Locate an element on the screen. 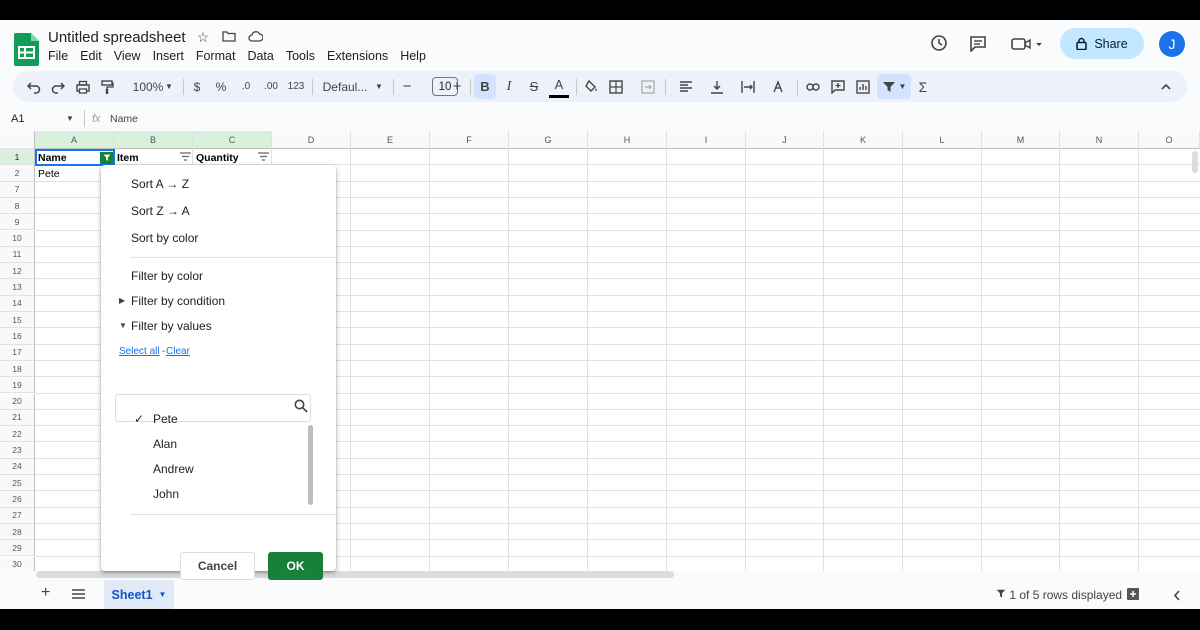 The width and height of the screenshot is (1200, 630). row-header: 30 is located at coordinates (17, 563).